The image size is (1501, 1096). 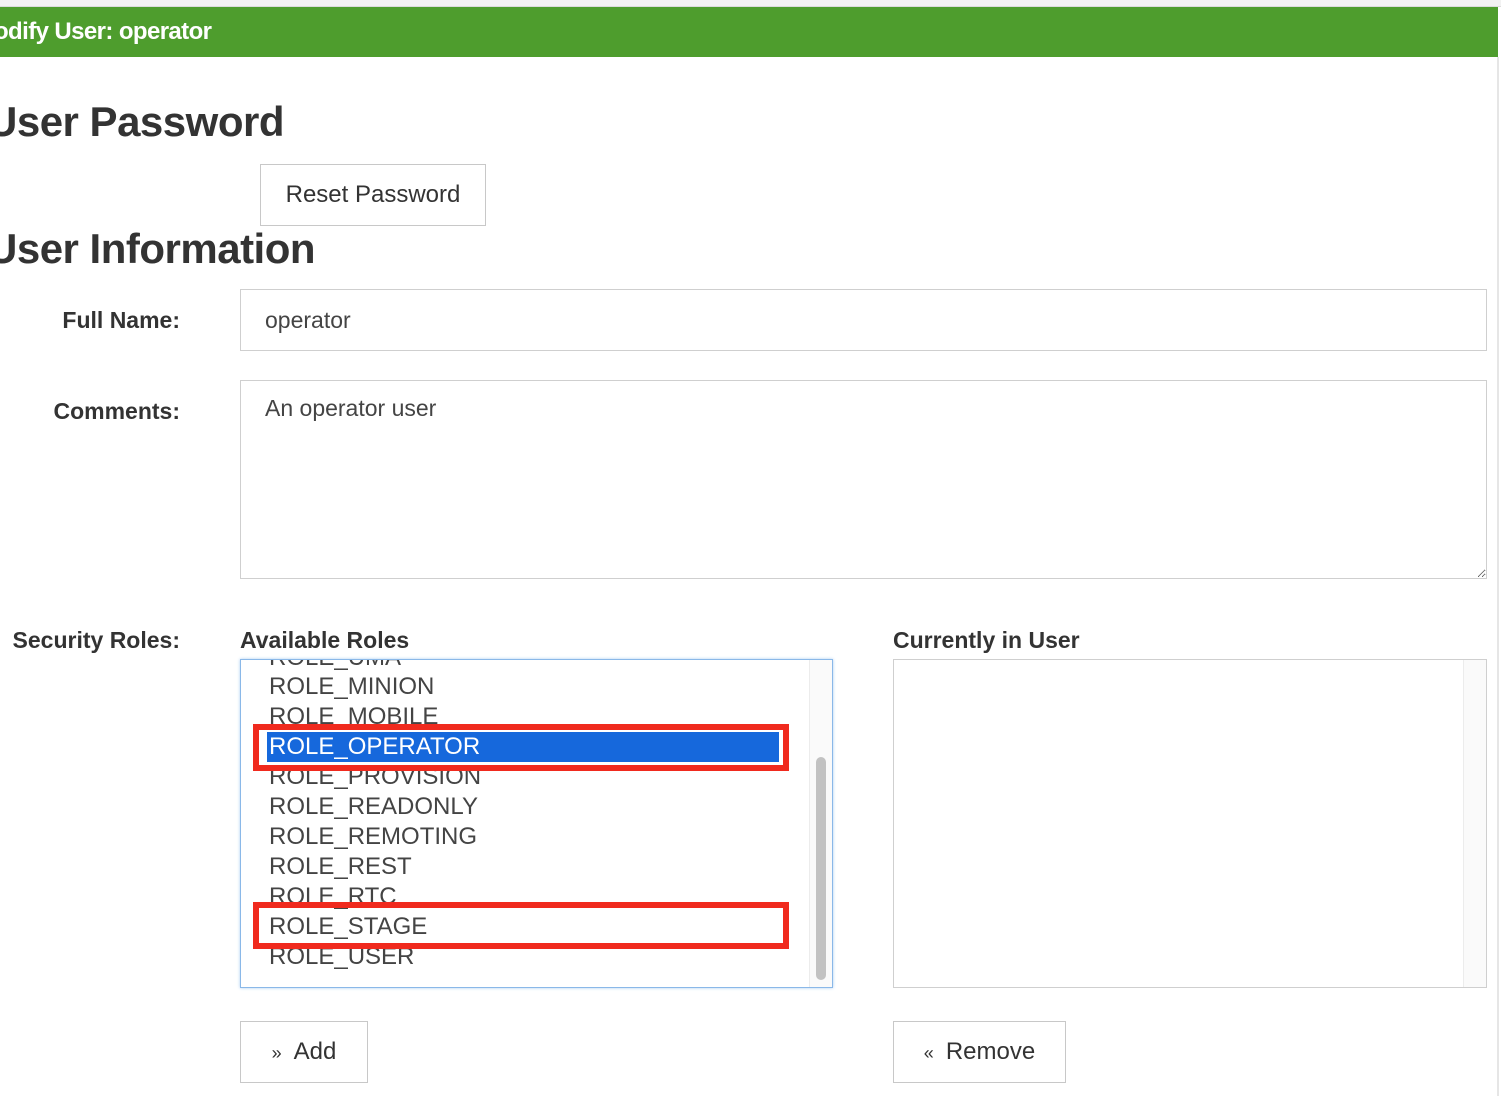 I want to click on double-chevron-left-icon: «, so click(x=928, y=1052).